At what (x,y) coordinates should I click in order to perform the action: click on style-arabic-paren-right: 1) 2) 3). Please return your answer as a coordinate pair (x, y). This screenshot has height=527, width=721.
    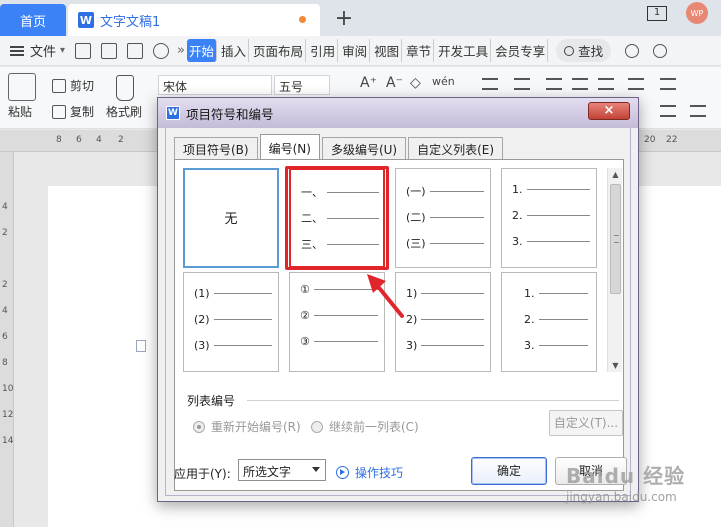
    Looking at the image, I should click on (443, 322).